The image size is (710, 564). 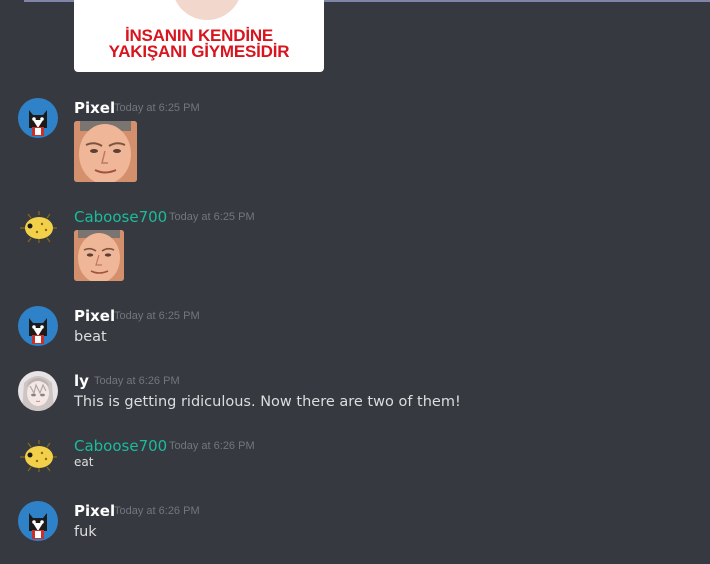 I want to click on message-content: beat, so click(x=90, y=337).